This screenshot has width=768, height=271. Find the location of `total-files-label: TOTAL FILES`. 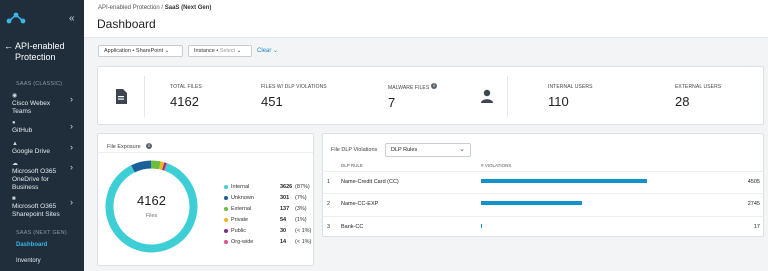

total-files-label: TOTAL FILES is located at coordinates (186, 87).